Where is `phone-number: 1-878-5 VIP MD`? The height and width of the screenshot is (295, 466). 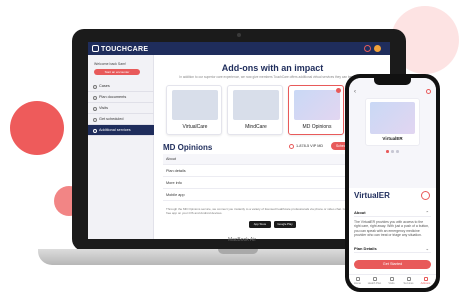
phone-number: 1-878-5 VIP MD is located at coordinates (306, 146).